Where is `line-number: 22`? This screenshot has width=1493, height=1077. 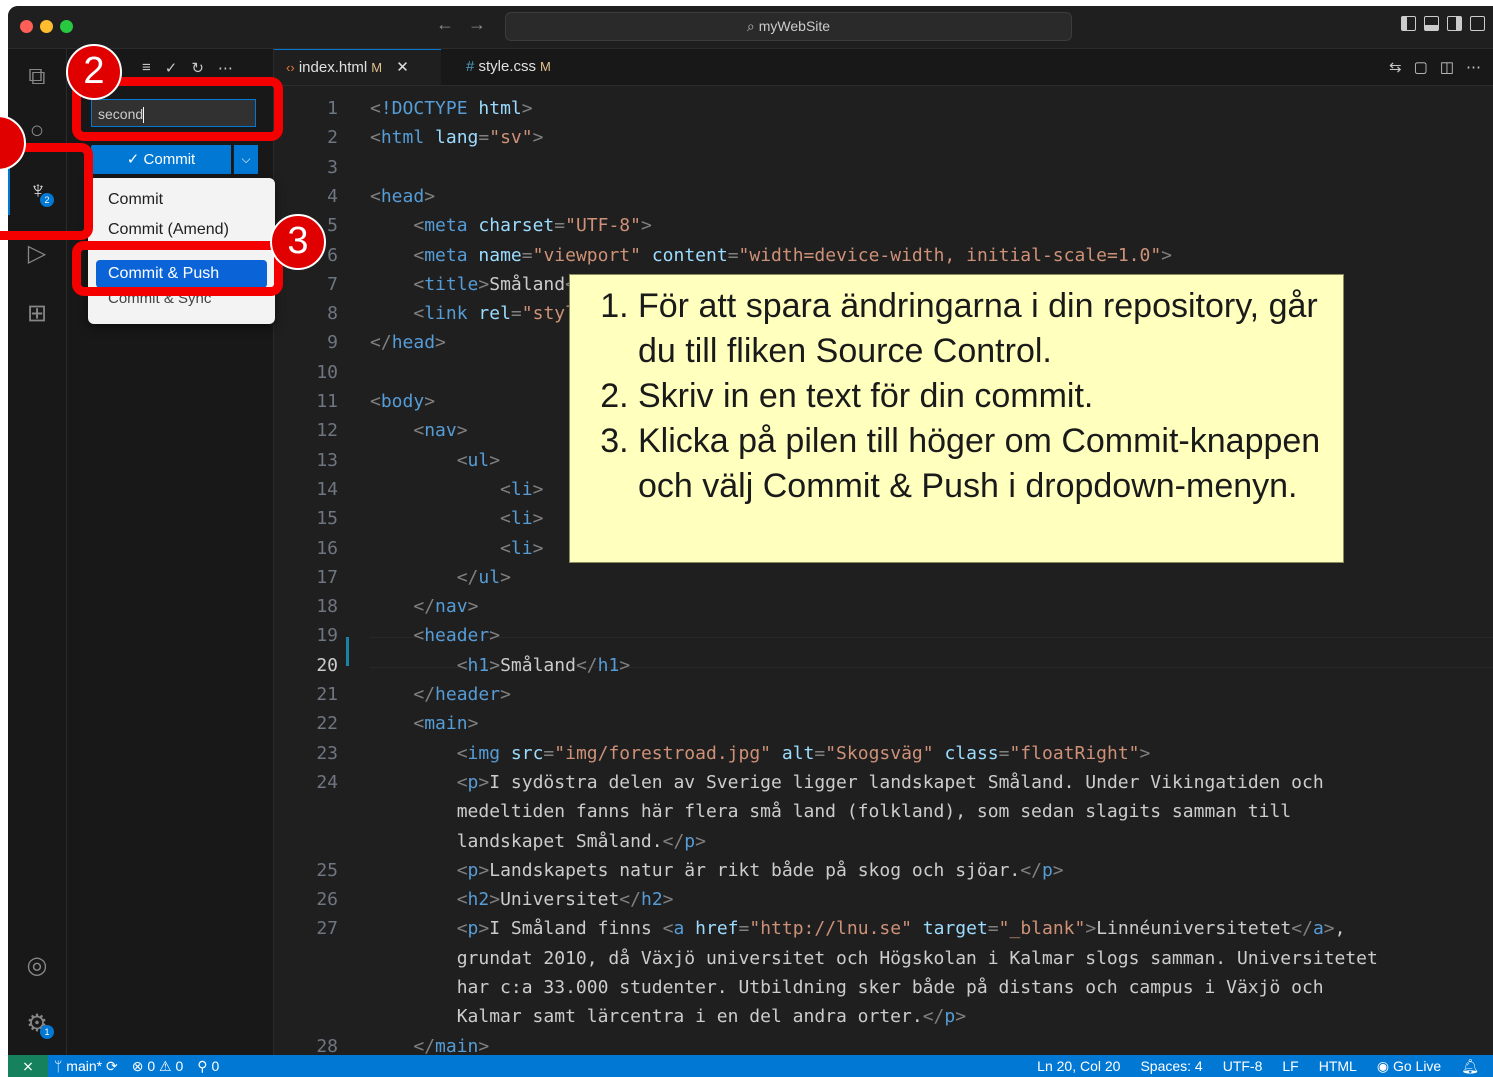 line-number: 22 is located at coordinates (327, 724).